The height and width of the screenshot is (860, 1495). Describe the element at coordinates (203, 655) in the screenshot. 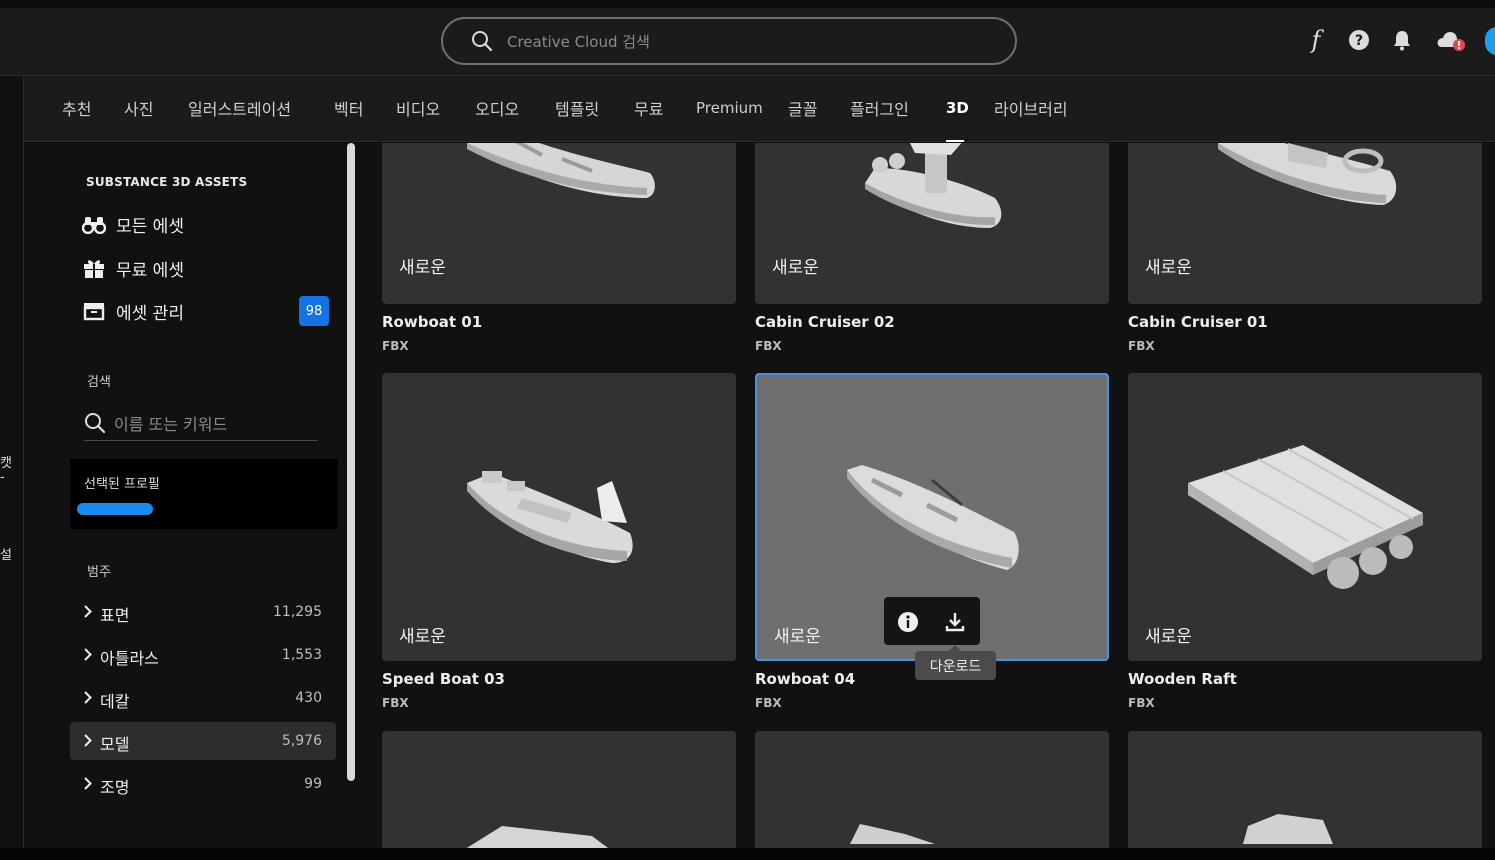

I see `category-item-atlases: 아틀라스 1,553` at that location.